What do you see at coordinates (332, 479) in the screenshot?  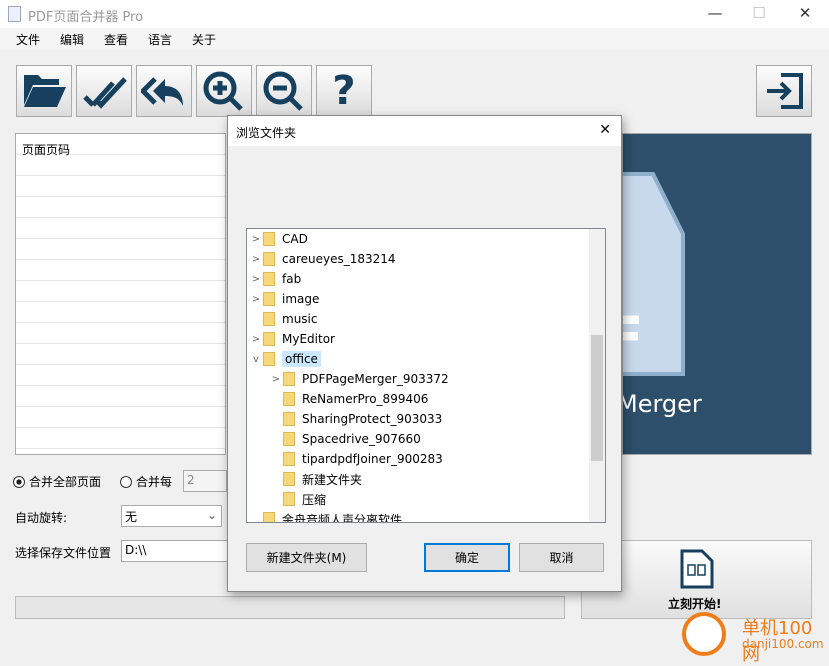 I see `tree-item-label: 新建文件夹` at bounding box center [332, 479].